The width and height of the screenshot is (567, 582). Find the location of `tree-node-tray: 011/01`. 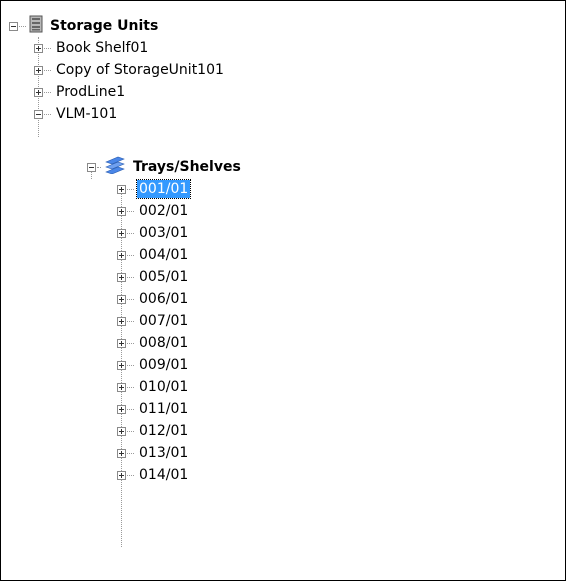

tree-node-tray: 011/01 is located at coordinates (153, 409).